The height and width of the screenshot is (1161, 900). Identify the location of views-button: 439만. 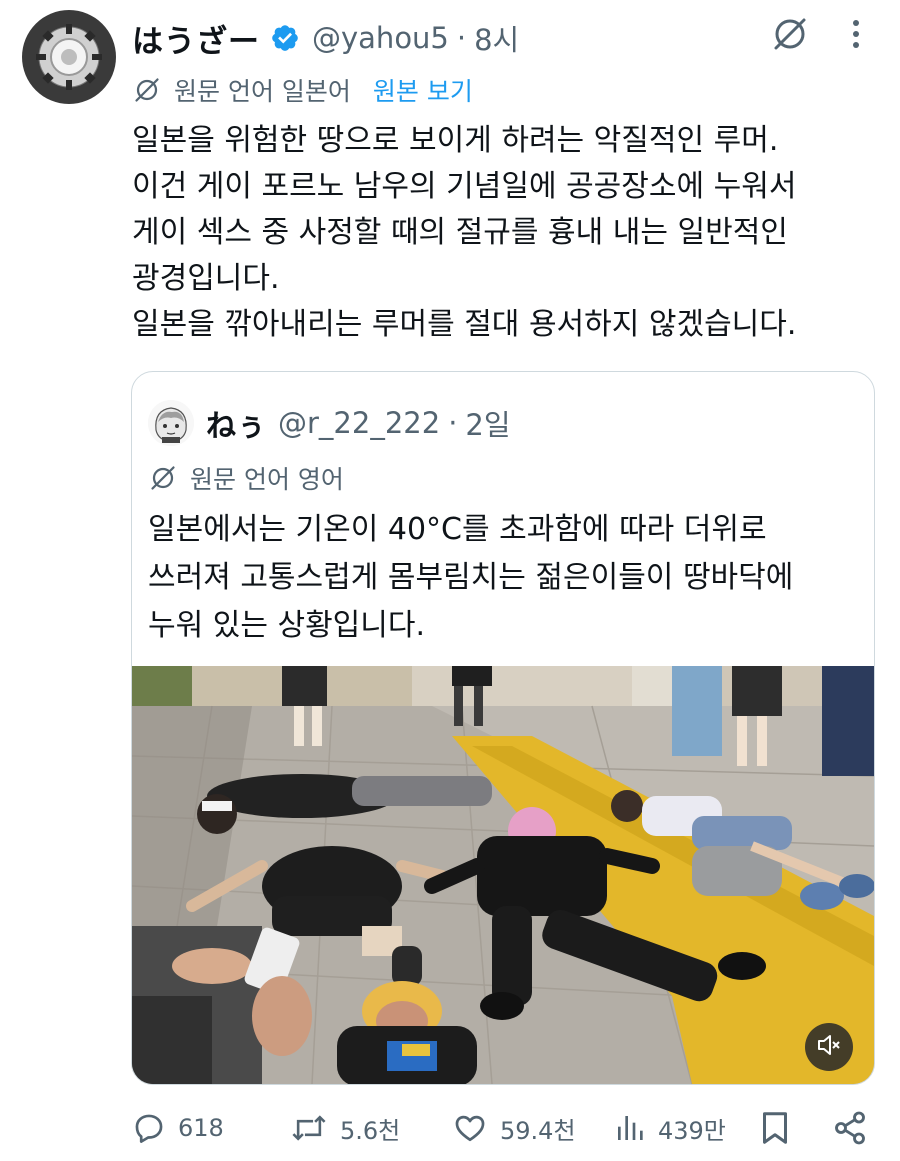
(670, 1128).